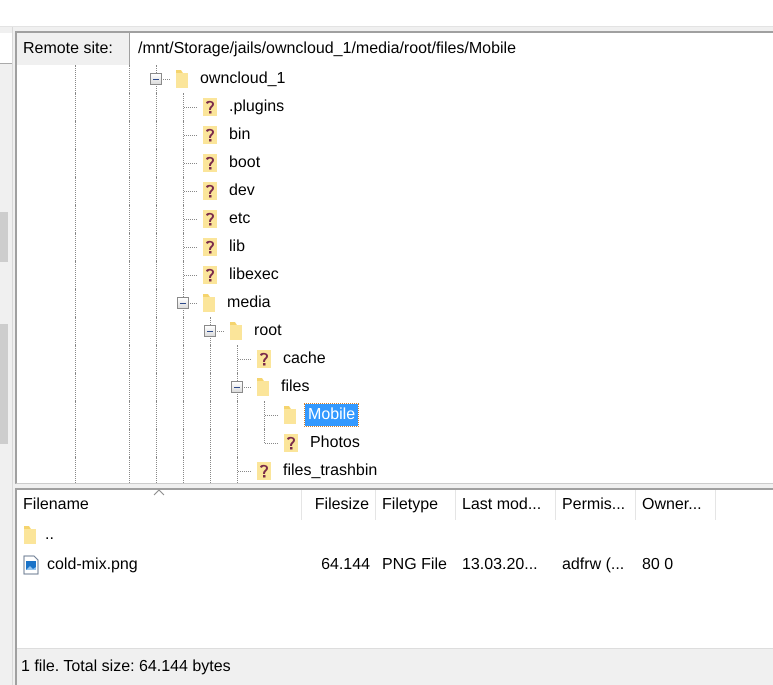 This screenshot has height=685, width=773. Describe the element at coordinates (242, 79) in the screenshot. I see `tree-item: owncloud_1` at that location.